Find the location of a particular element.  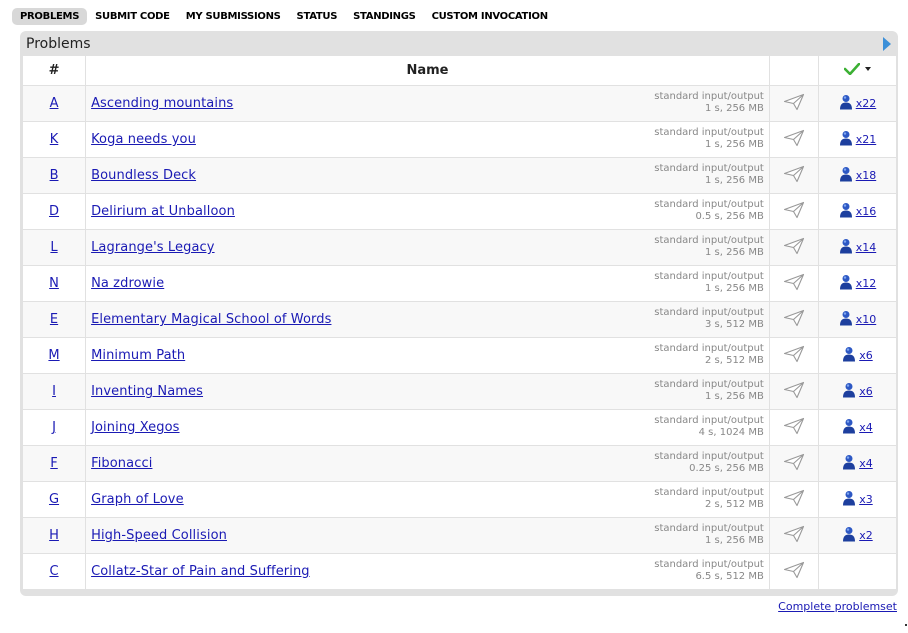

problem-name-link: Fibonacci is located at coordinates (121, 463).